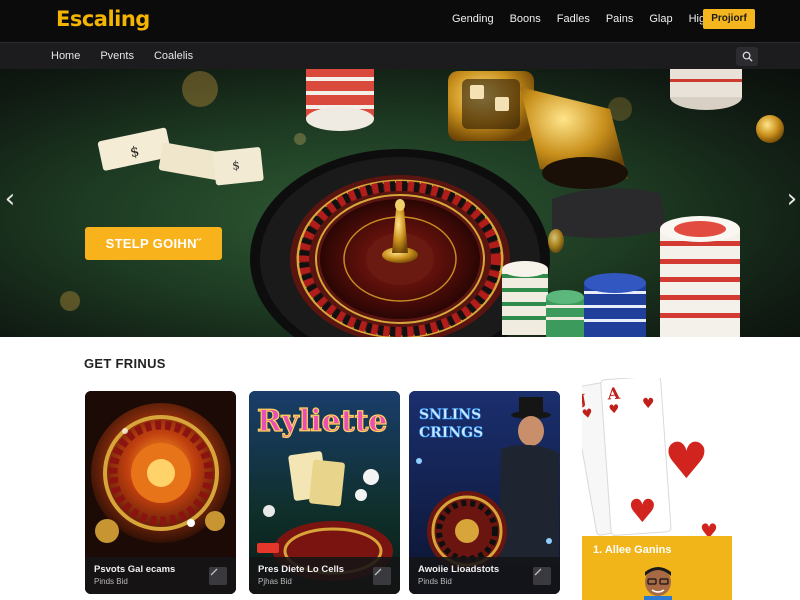 Image resolution: width=800 pixels, height=600 pixels. What do you see at coordinates (473, 19) in the screenshot?
I see `topnav-item-0: Gending` at bounding box center [473, 19].